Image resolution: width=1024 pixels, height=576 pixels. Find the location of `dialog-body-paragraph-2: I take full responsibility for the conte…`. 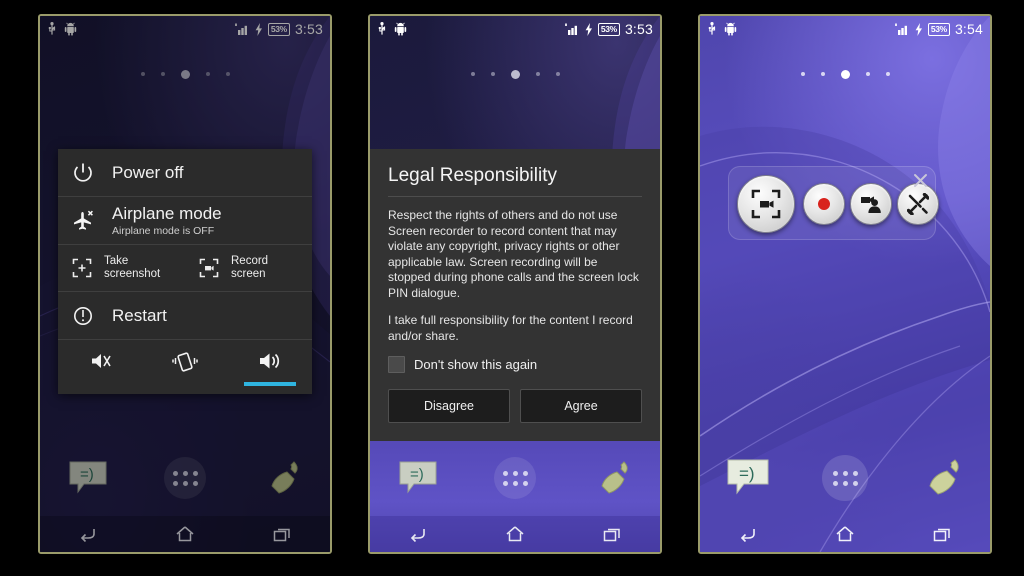

dialog-body-paragraph-2: I take full responsibility for the conte… is located at coordinates (510, 328).